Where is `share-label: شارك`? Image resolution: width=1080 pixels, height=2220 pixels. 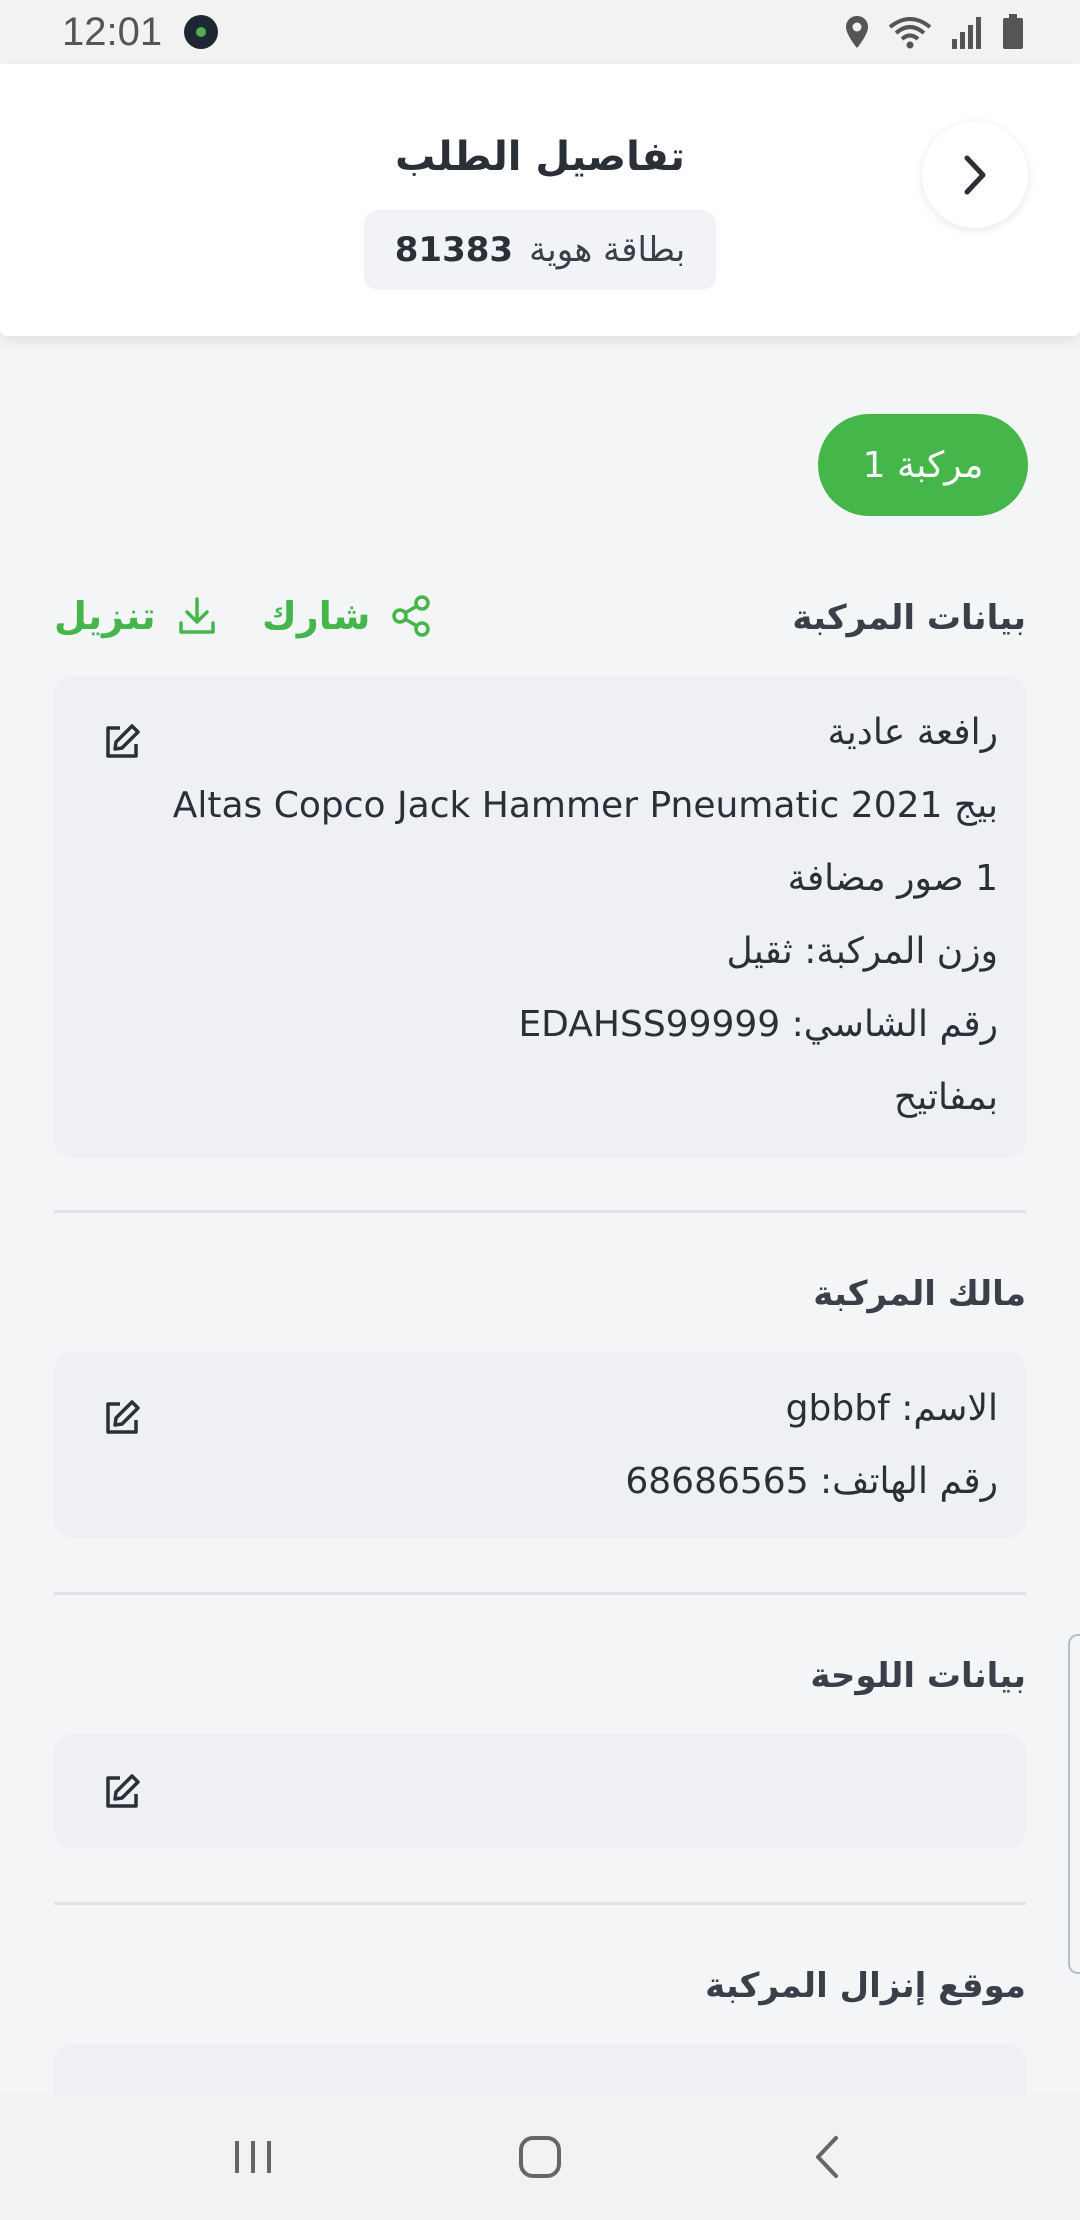 share-label: شارك is located at coordinates (316, 616).